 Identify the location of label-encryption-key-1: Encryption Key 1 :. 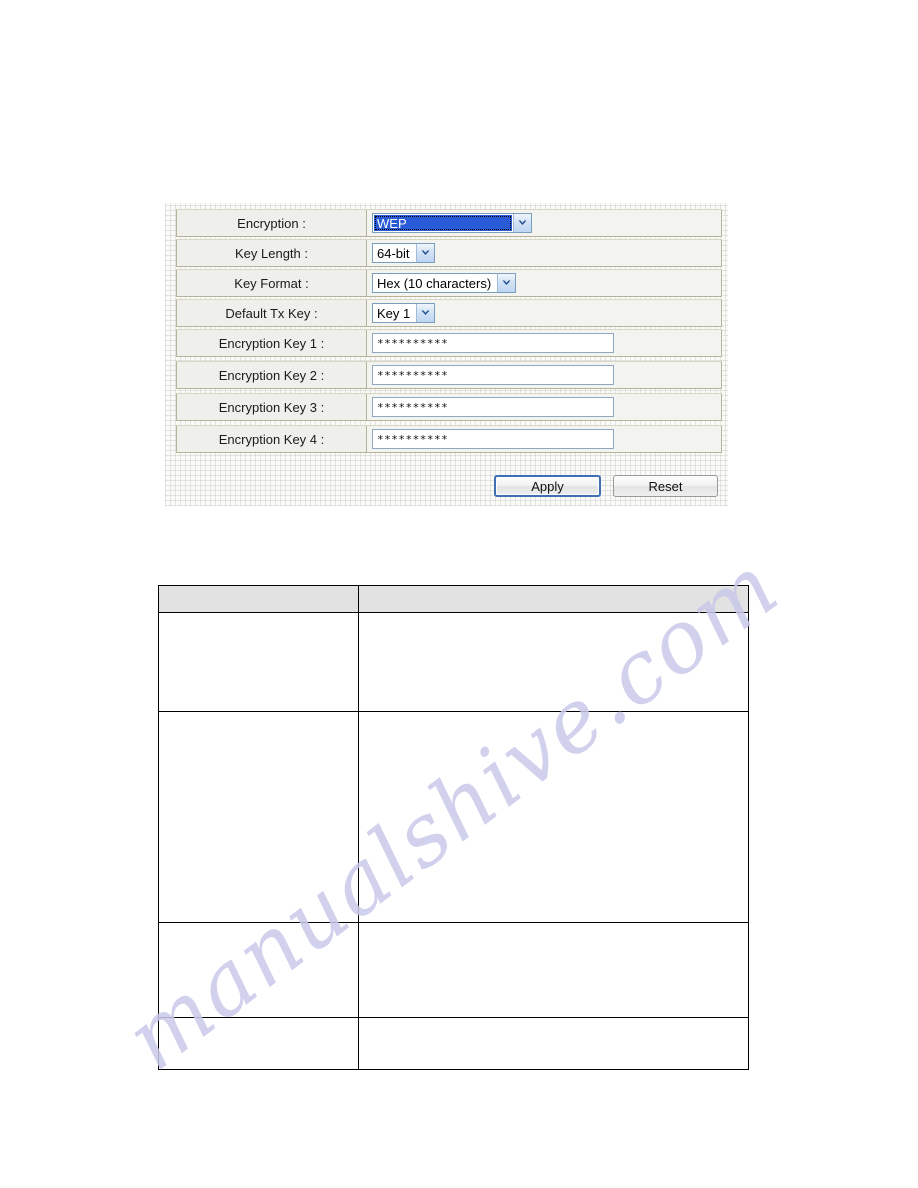
(272, 343).